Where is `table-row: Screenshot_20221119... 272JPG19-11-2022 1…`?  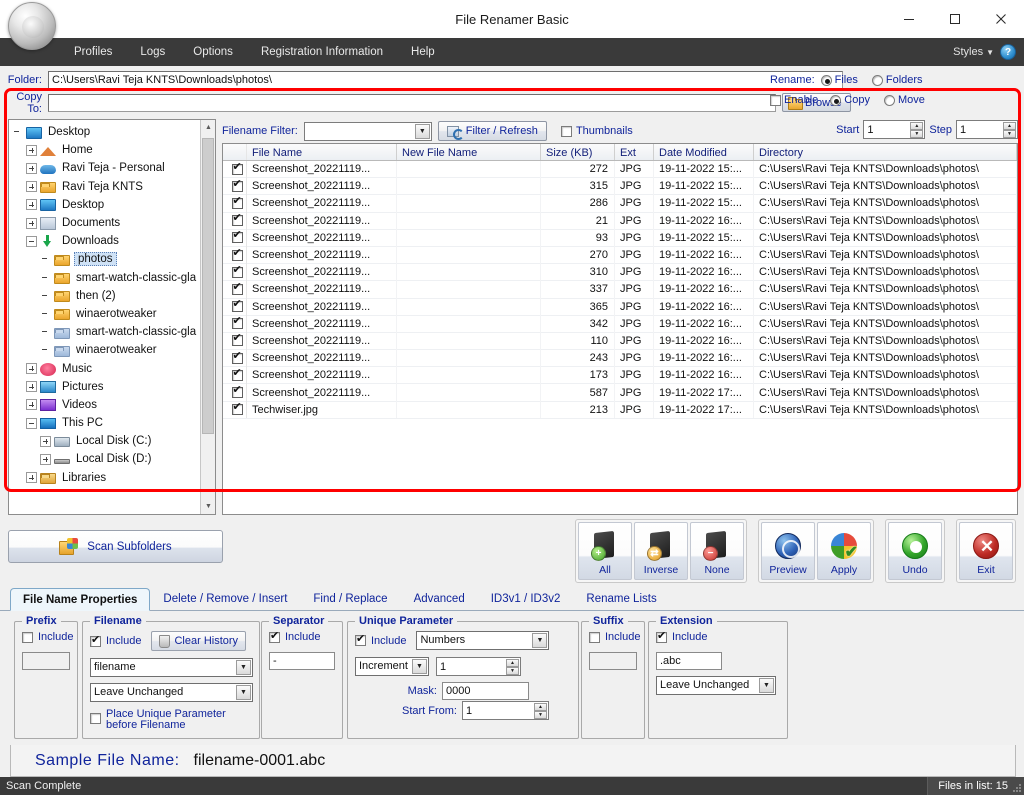 table-row: Screenshot_20221119... 272JPG19-11-2022 1… is located at coordinates (620, 169).